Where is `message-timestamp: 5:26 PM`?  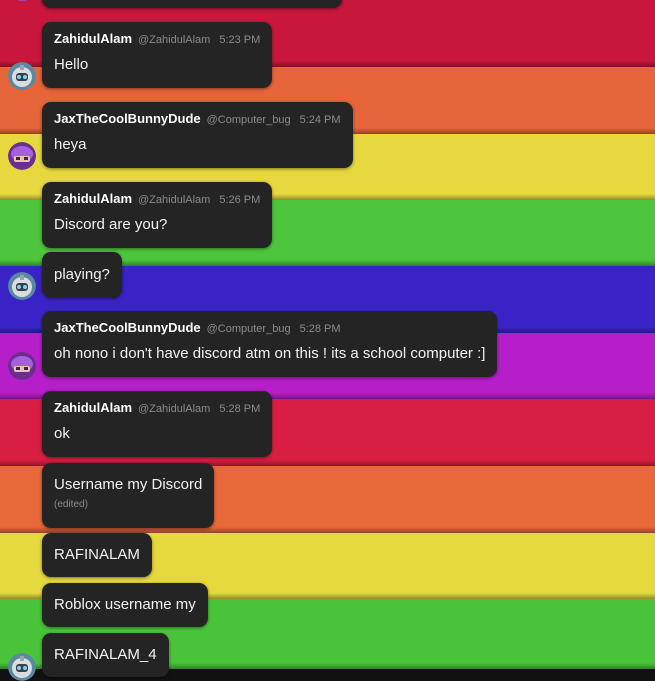
message-timestamp: 5:26 PM is located at coordinates (240, 200).